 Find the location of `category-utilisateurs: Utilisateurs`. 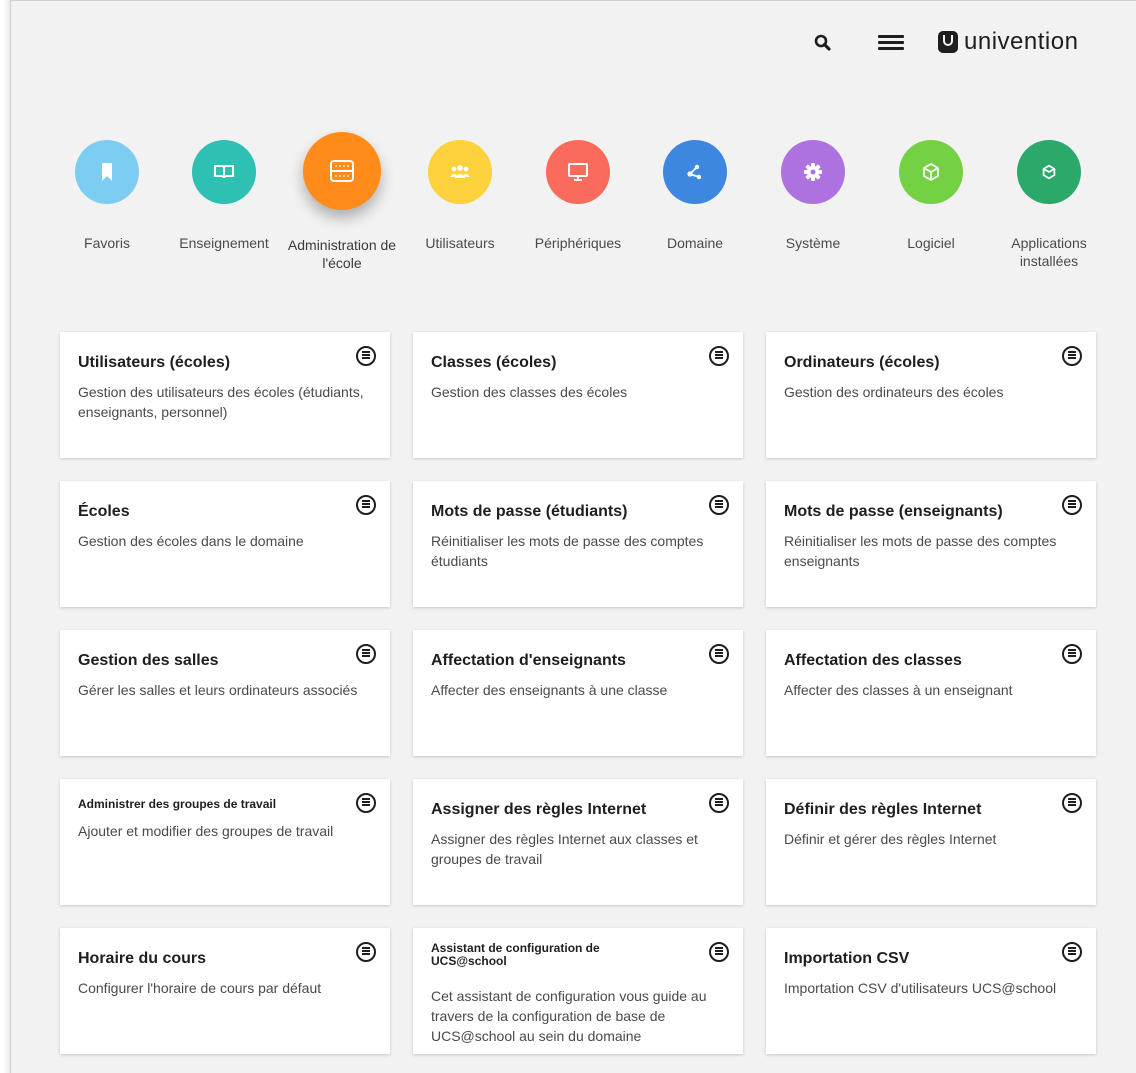

category-utilisateurs: Utilisateurs is located at coordinates (460, 196).